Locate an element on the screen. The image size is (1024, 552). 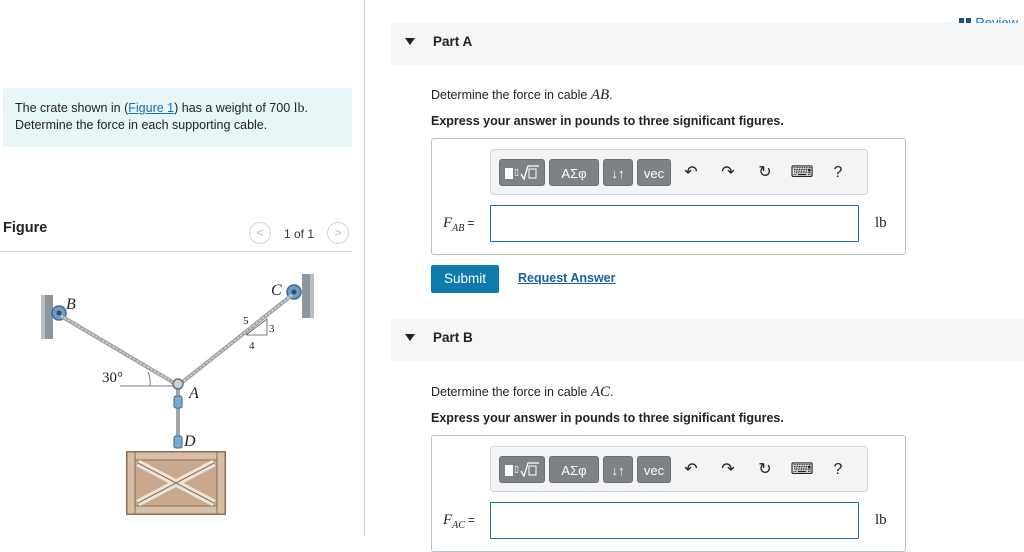
part-b-answer-box: ▯ ΑΣφ ↓↑ vec ↶ ↷ ↻ ⌨ ? FAC = lb is located at coordinates (668, 493).